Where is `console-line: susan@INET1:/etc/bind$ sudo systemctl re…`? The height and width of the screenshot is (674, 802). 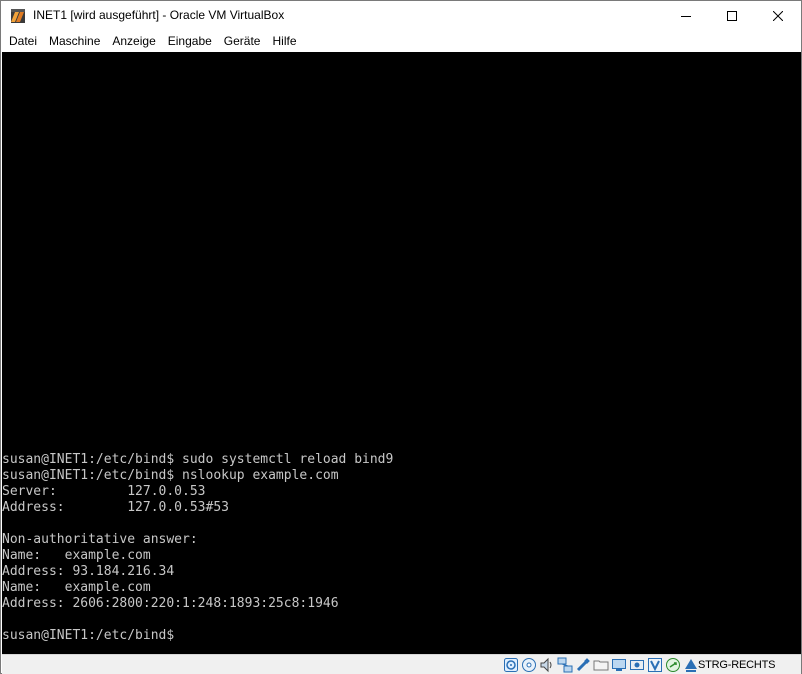
console-line: susan@INET1:/etc/bind$ sudo systemctl re… is located at coordinates (198, 459).